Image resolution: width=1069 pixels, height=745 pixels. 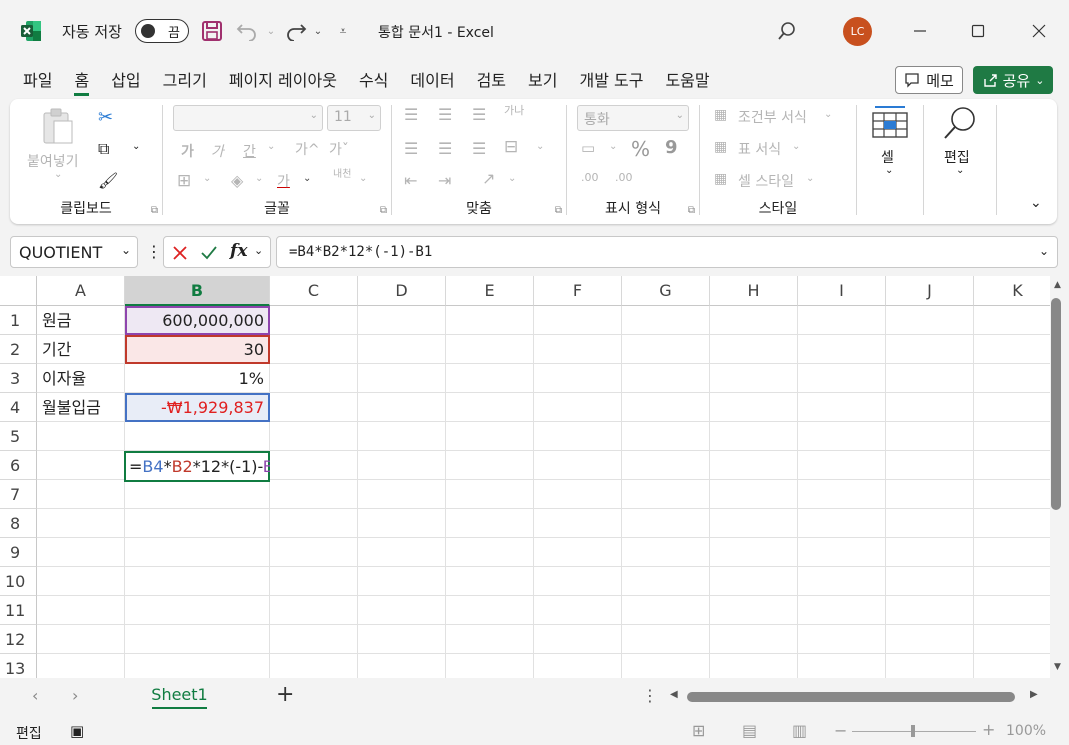 What do you see at coordinates (179, 696) in the screenshot?
I see `sheet-tab-sheet1: Sheet1` at bounding box center [179, 696].